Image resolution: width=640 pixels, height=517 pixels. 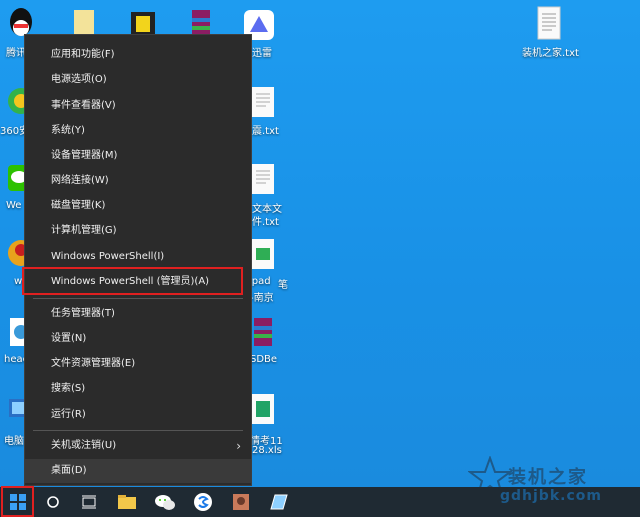 What do you see at coordinates (138, 314) in the screenshot?
I see `menu-item-task-manager: 任务管理器(T)` at bounding box center [138, 314].